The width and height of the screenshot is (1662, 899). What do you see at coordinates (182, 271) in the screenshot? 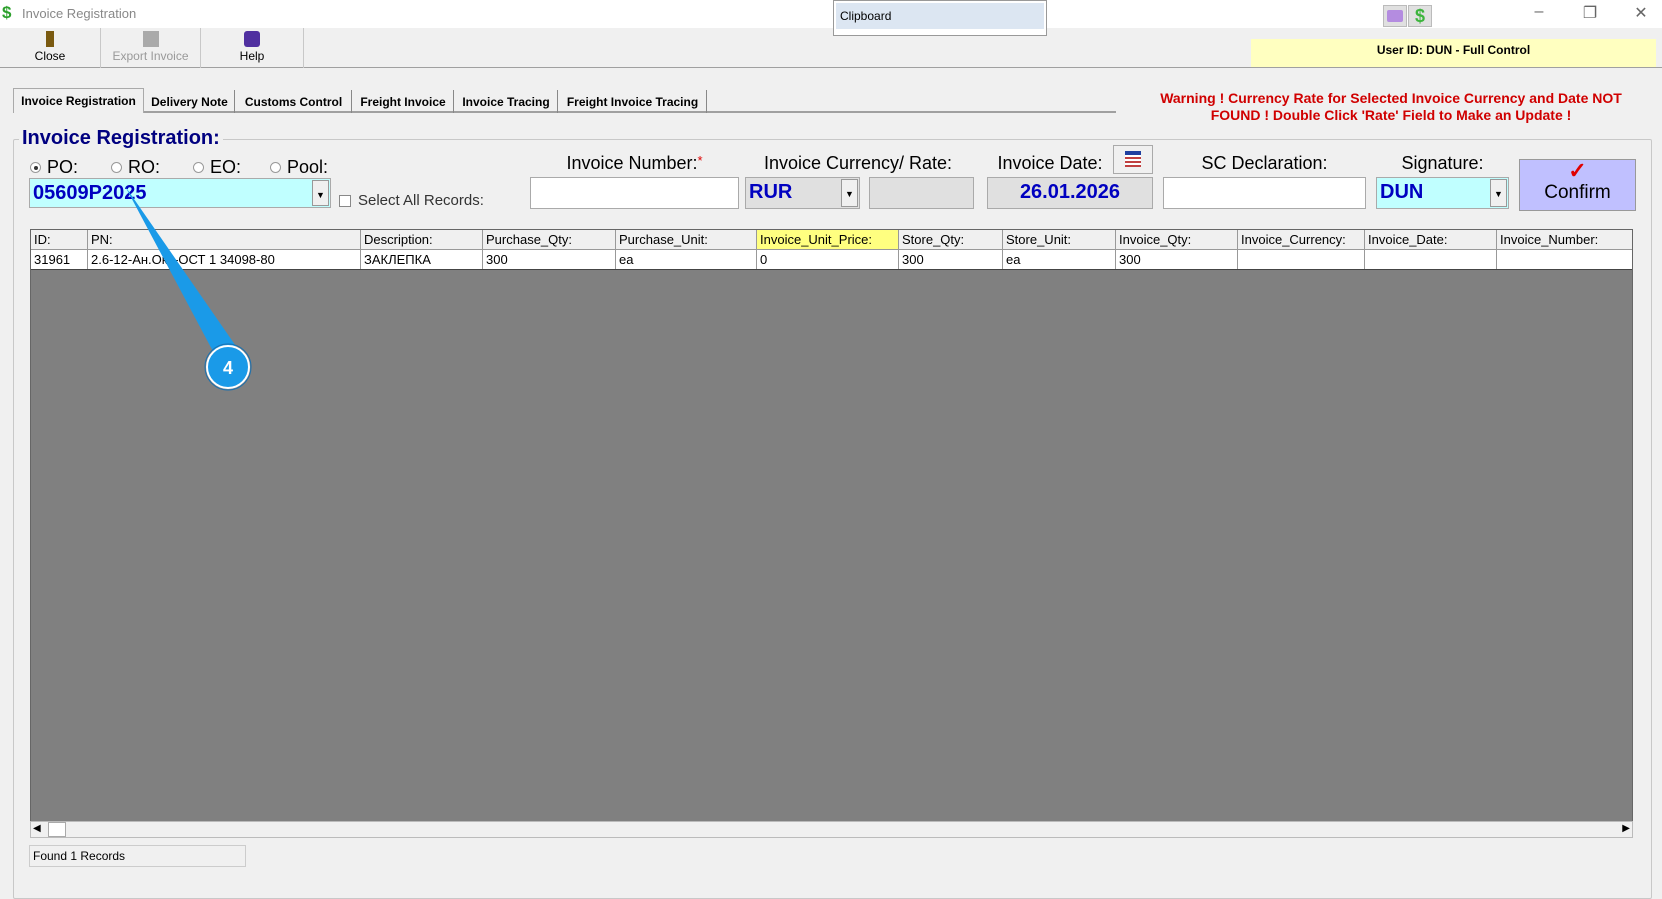
I see `callout-pointer` at bounding box center [182, 271].